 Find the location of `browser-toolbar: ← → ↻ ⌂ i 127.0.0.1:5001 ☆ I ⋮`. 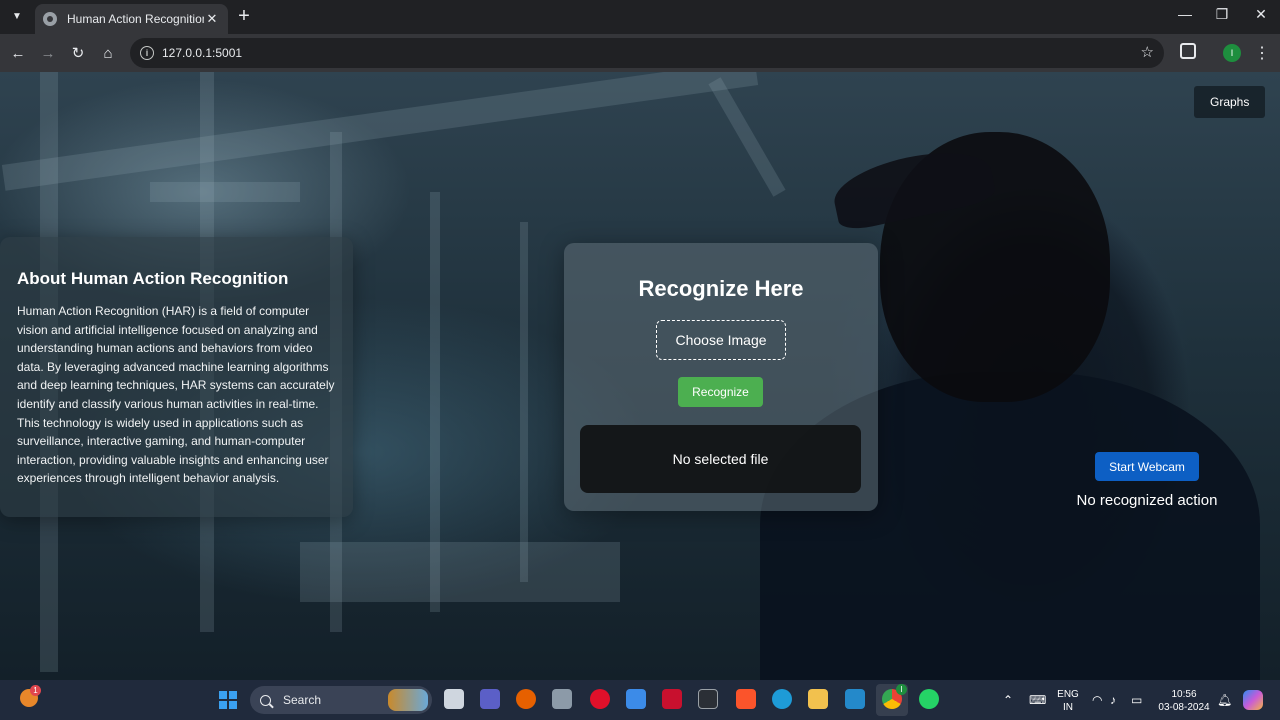

browser-toolbar: ← → ↻ ⌂ i 127.0.0.1:5001 ☆ I ⋮ is located at coordinates (640, 53).